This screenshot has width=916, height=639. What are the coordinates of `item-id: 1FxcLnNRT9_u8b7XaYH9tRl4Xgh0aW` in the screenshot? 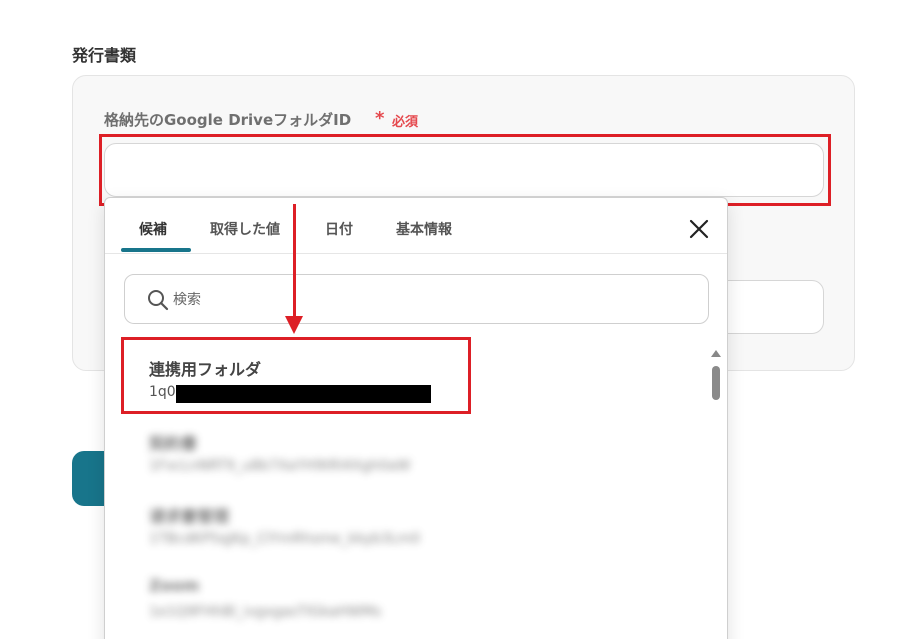 It's located at (280, 466).